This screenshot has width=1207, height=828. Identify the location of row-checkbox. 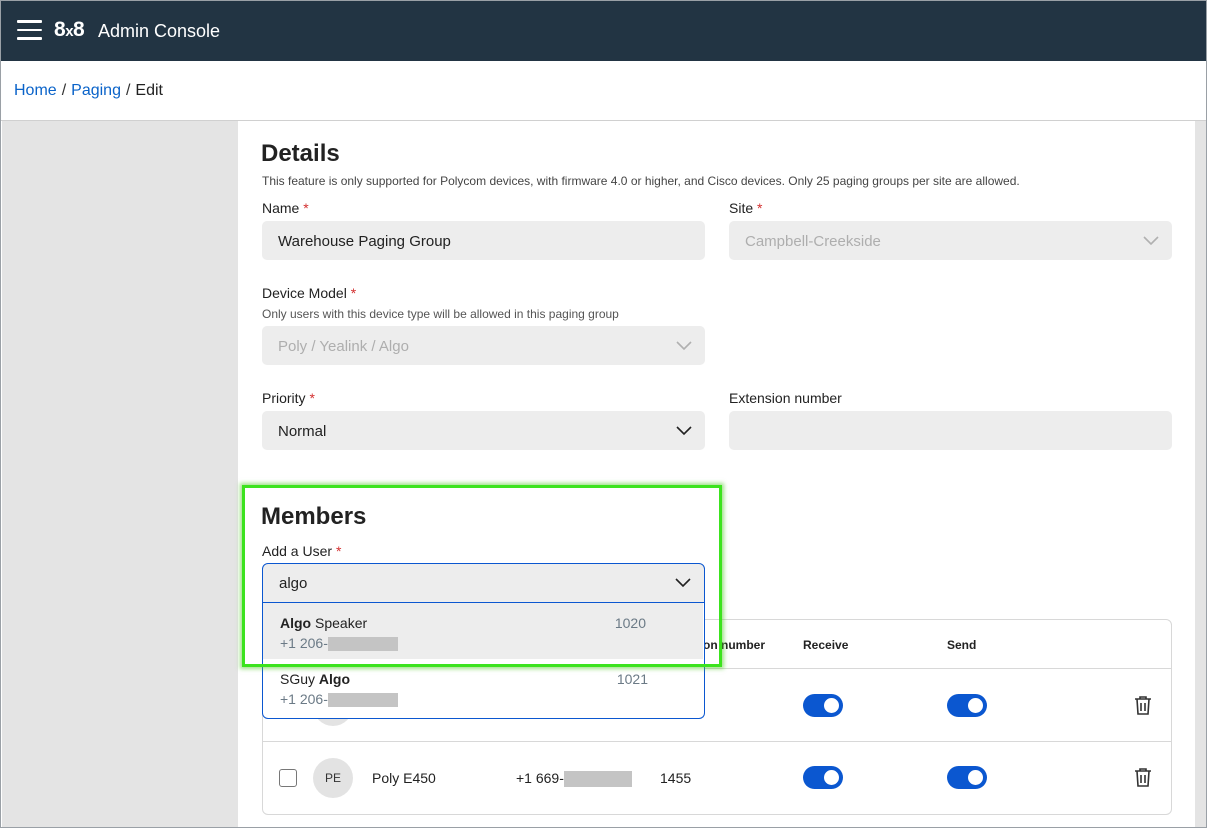
(288, 778).